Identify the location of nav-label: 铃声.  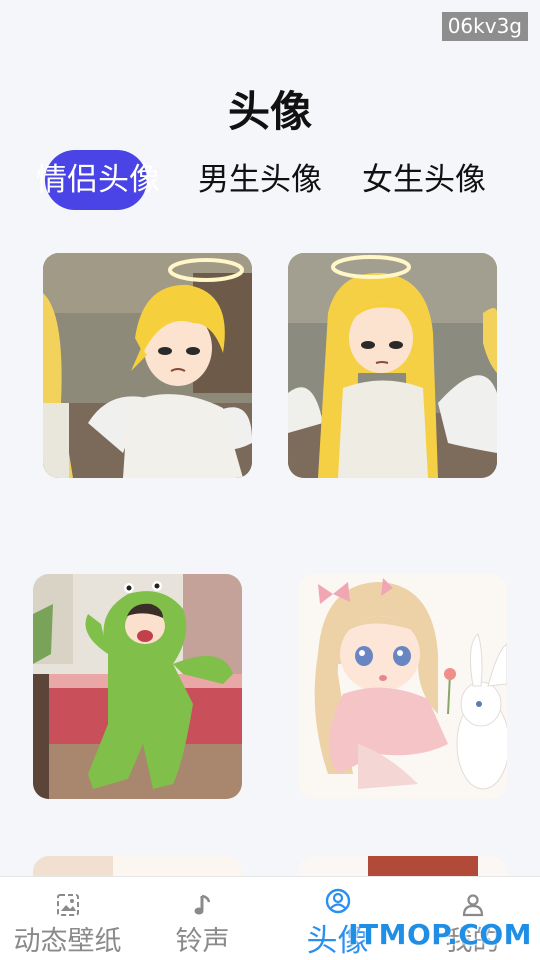
(202, 941).